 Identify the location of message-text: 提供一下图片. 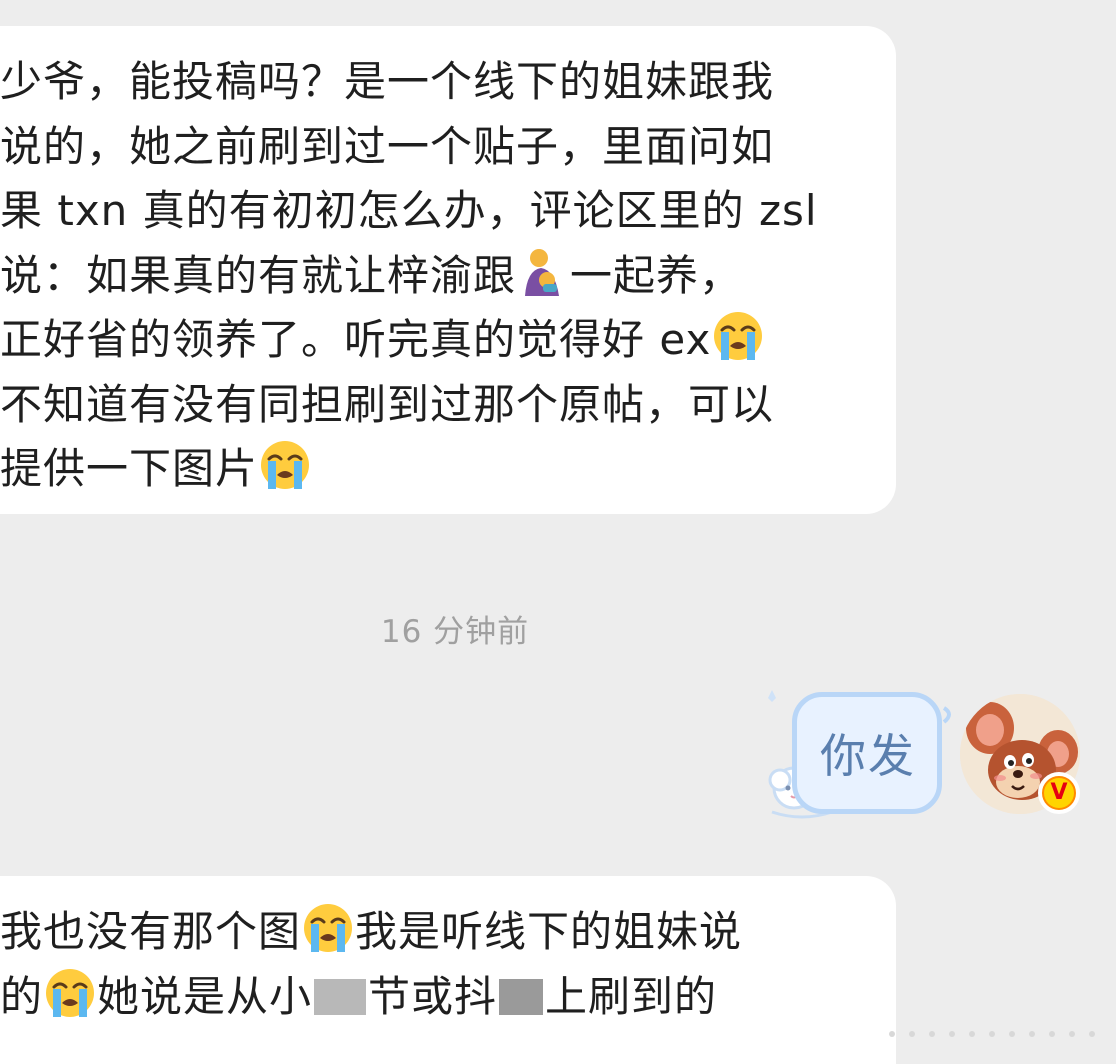
(129, 468).